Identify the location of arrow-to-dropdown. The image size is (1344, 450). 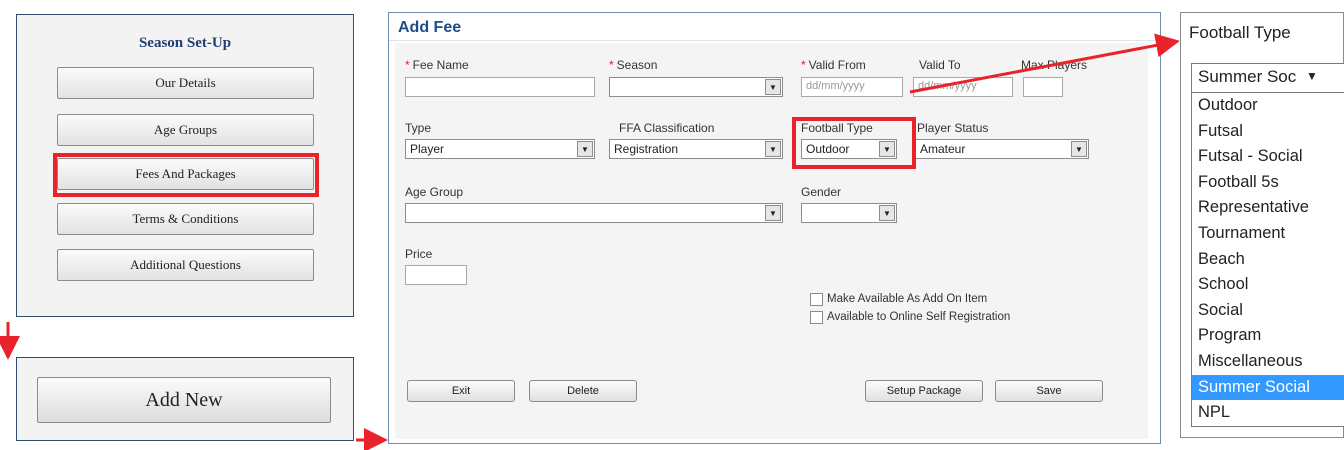
(1044, 63).